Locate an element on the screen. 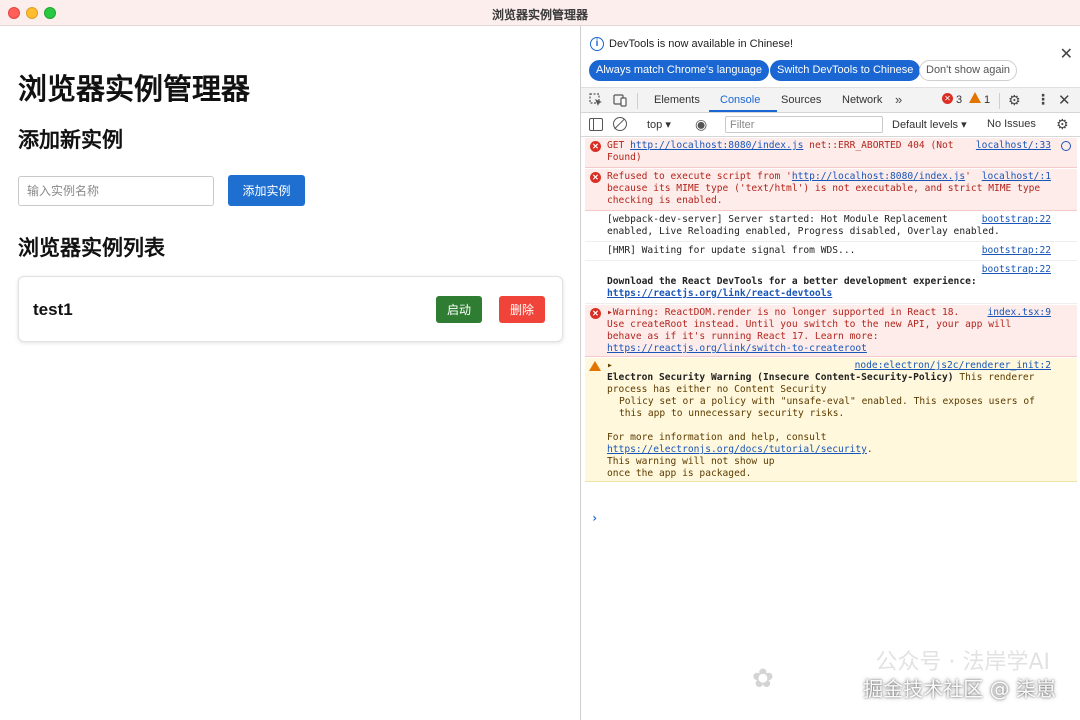 The height and width of the screenshot is (720, 1080). settings-gear-icon: ⚙ is located at coordinates (1014, 100).